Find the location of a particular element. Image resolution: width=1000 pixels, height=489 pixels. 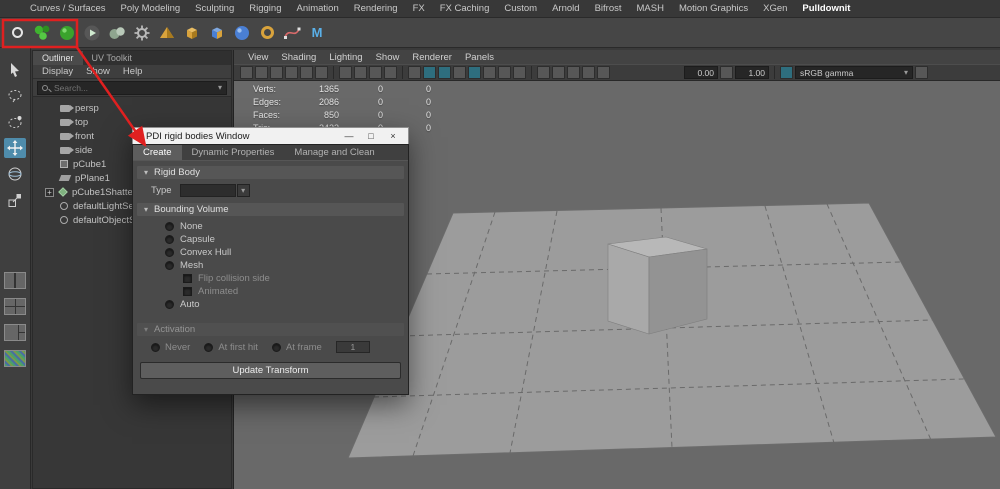

tab-dynamic-properties: Dynamic Properties is located at coordinates (233, 152).